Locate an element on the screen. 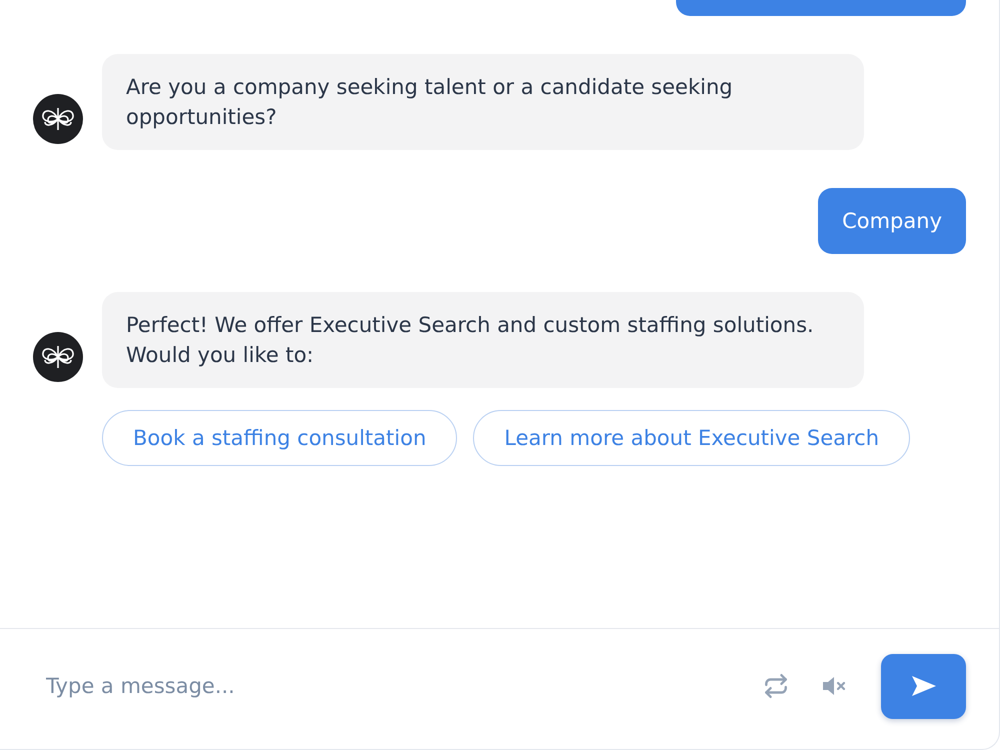 The width and height of the screenshot is (1000, 750). bot-message: Are you a company seeking talent or a candidate seeking opportunities? is located at coordinates (483, 102).